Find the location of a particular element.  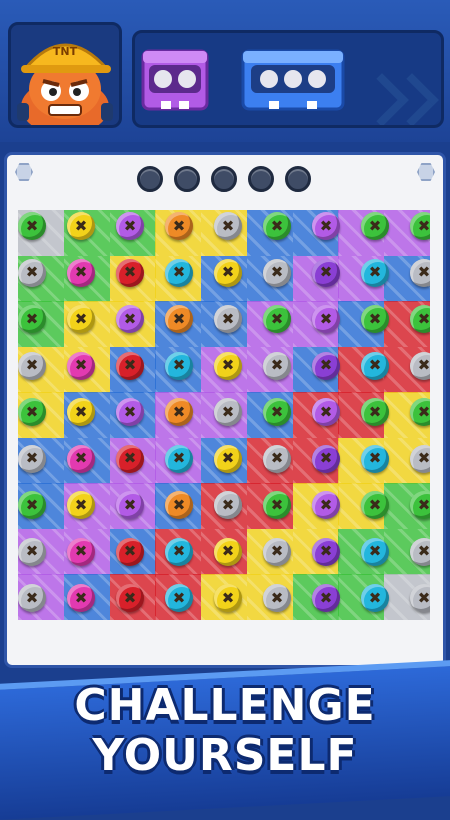

toolbox-blue-icon is located at coordinates (293, 80).